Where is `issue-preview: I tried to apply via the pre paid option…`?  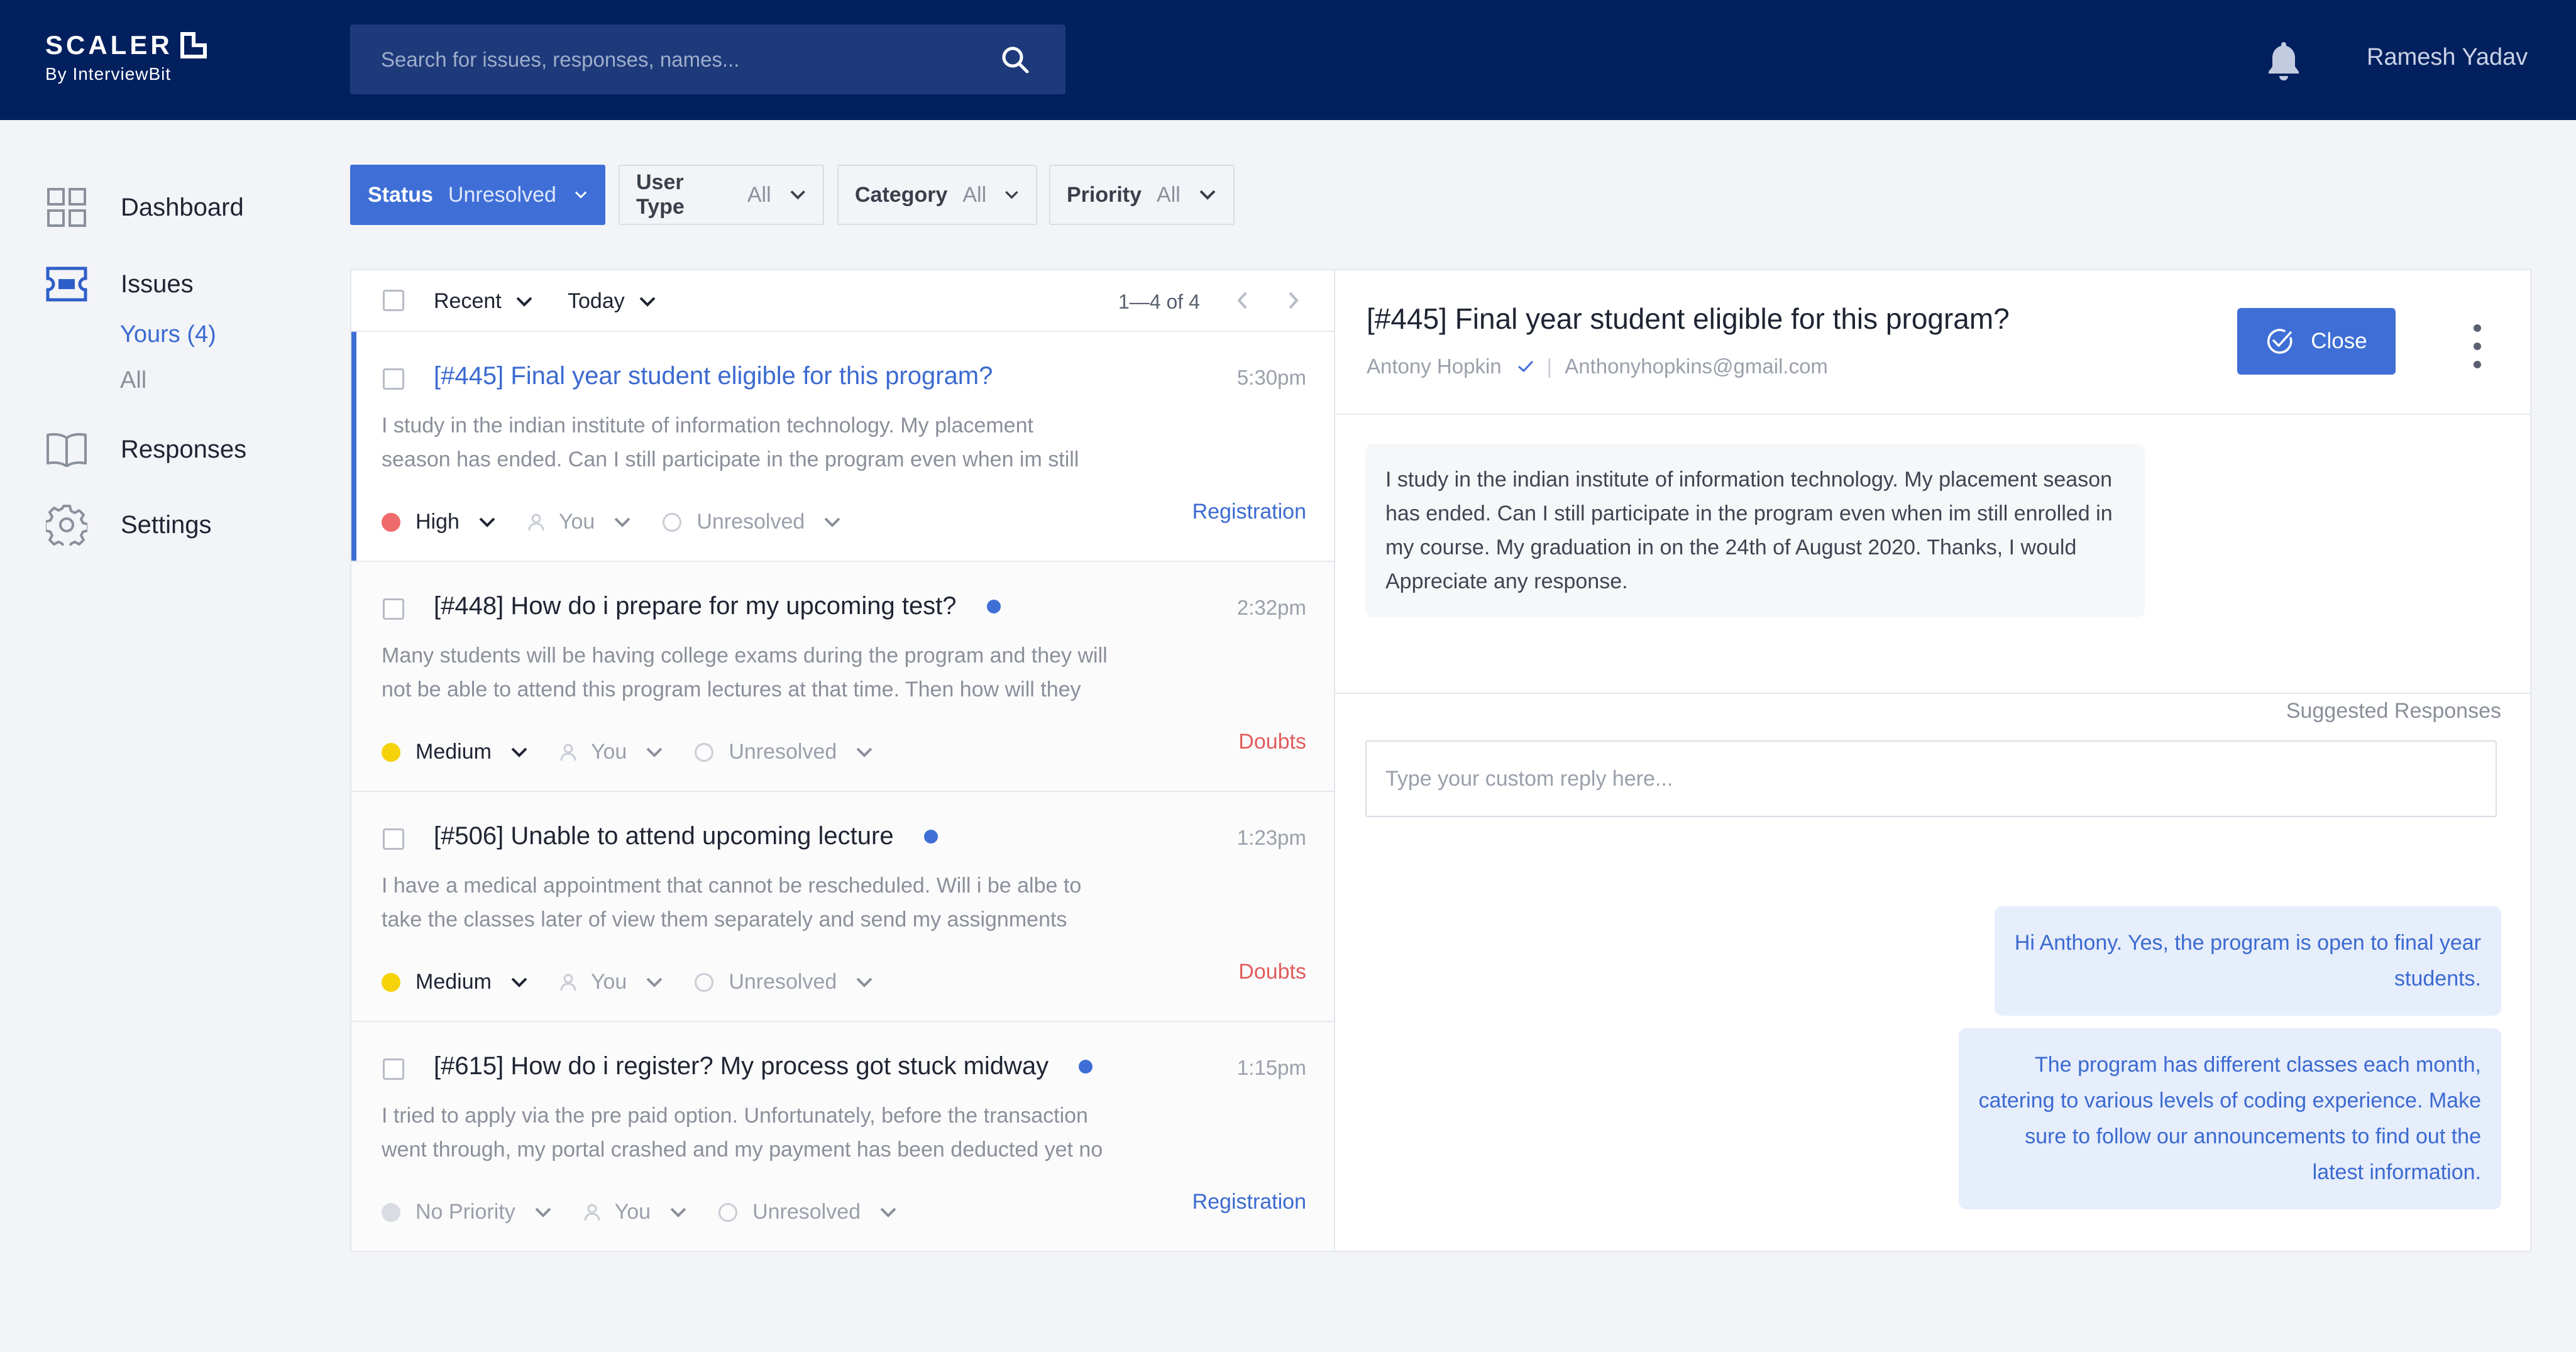 issue-preview: I tried to apply via the pre paid option… is located at coordinates (759, 1133).